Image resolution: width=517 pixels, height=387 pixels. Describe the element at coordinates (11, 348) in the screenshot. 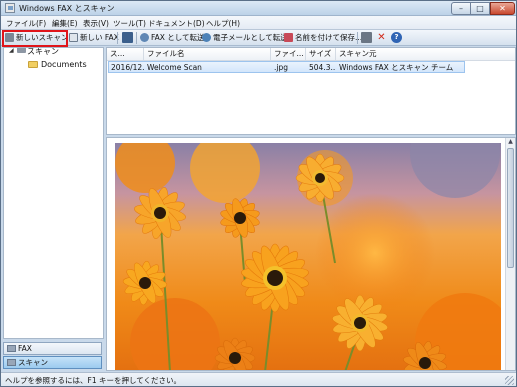

I see `fax-icon` at that location.